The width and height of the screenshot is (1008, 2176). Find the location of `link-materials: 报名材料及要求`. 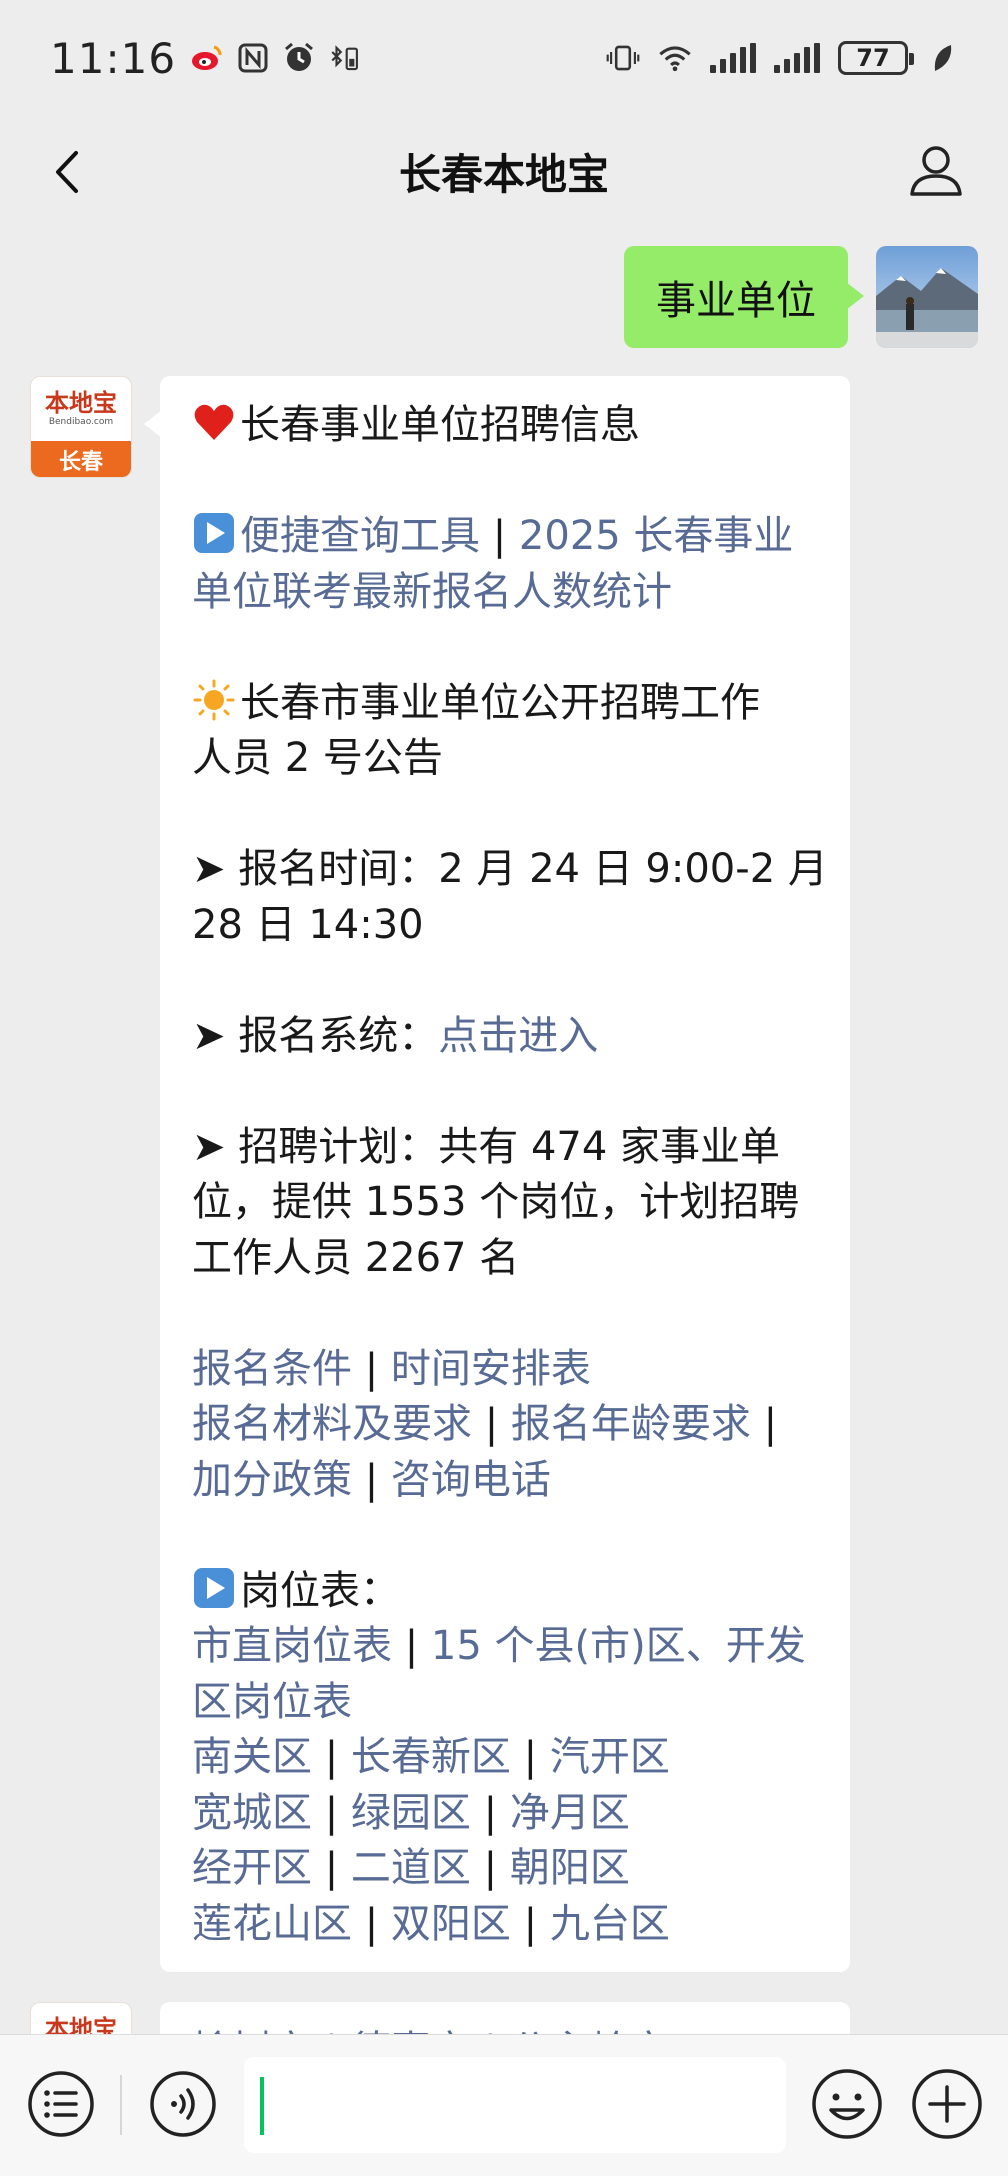

link-materials: 报名材料及要求 is located at coordinates (332, 1424).